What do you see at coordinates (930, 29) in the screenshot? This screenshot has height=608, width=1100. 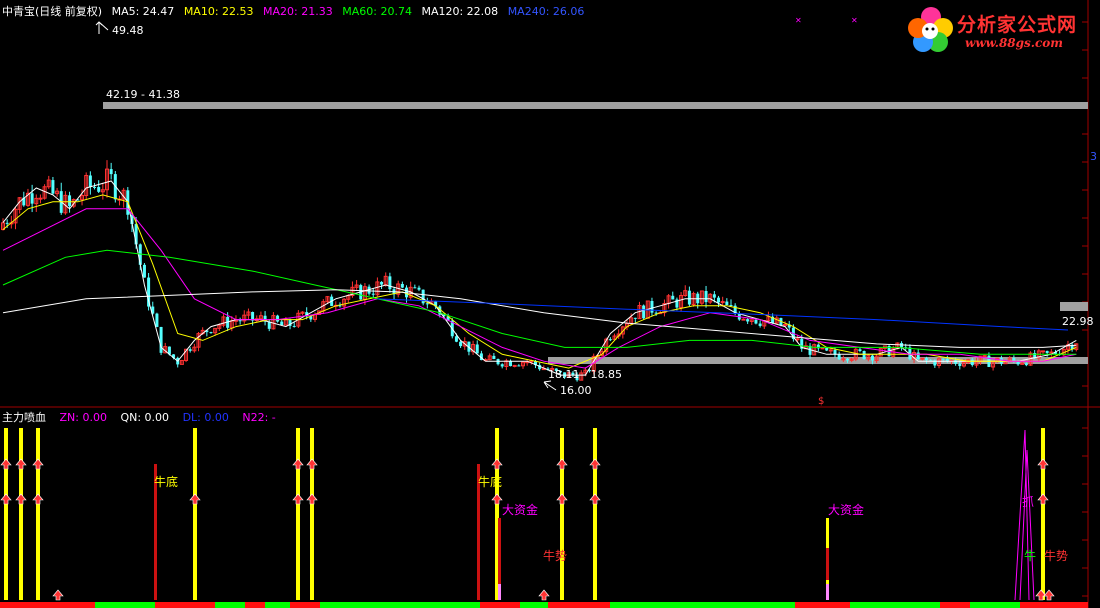 I see `flower-logo-icon` at bounding box center [930, 29].